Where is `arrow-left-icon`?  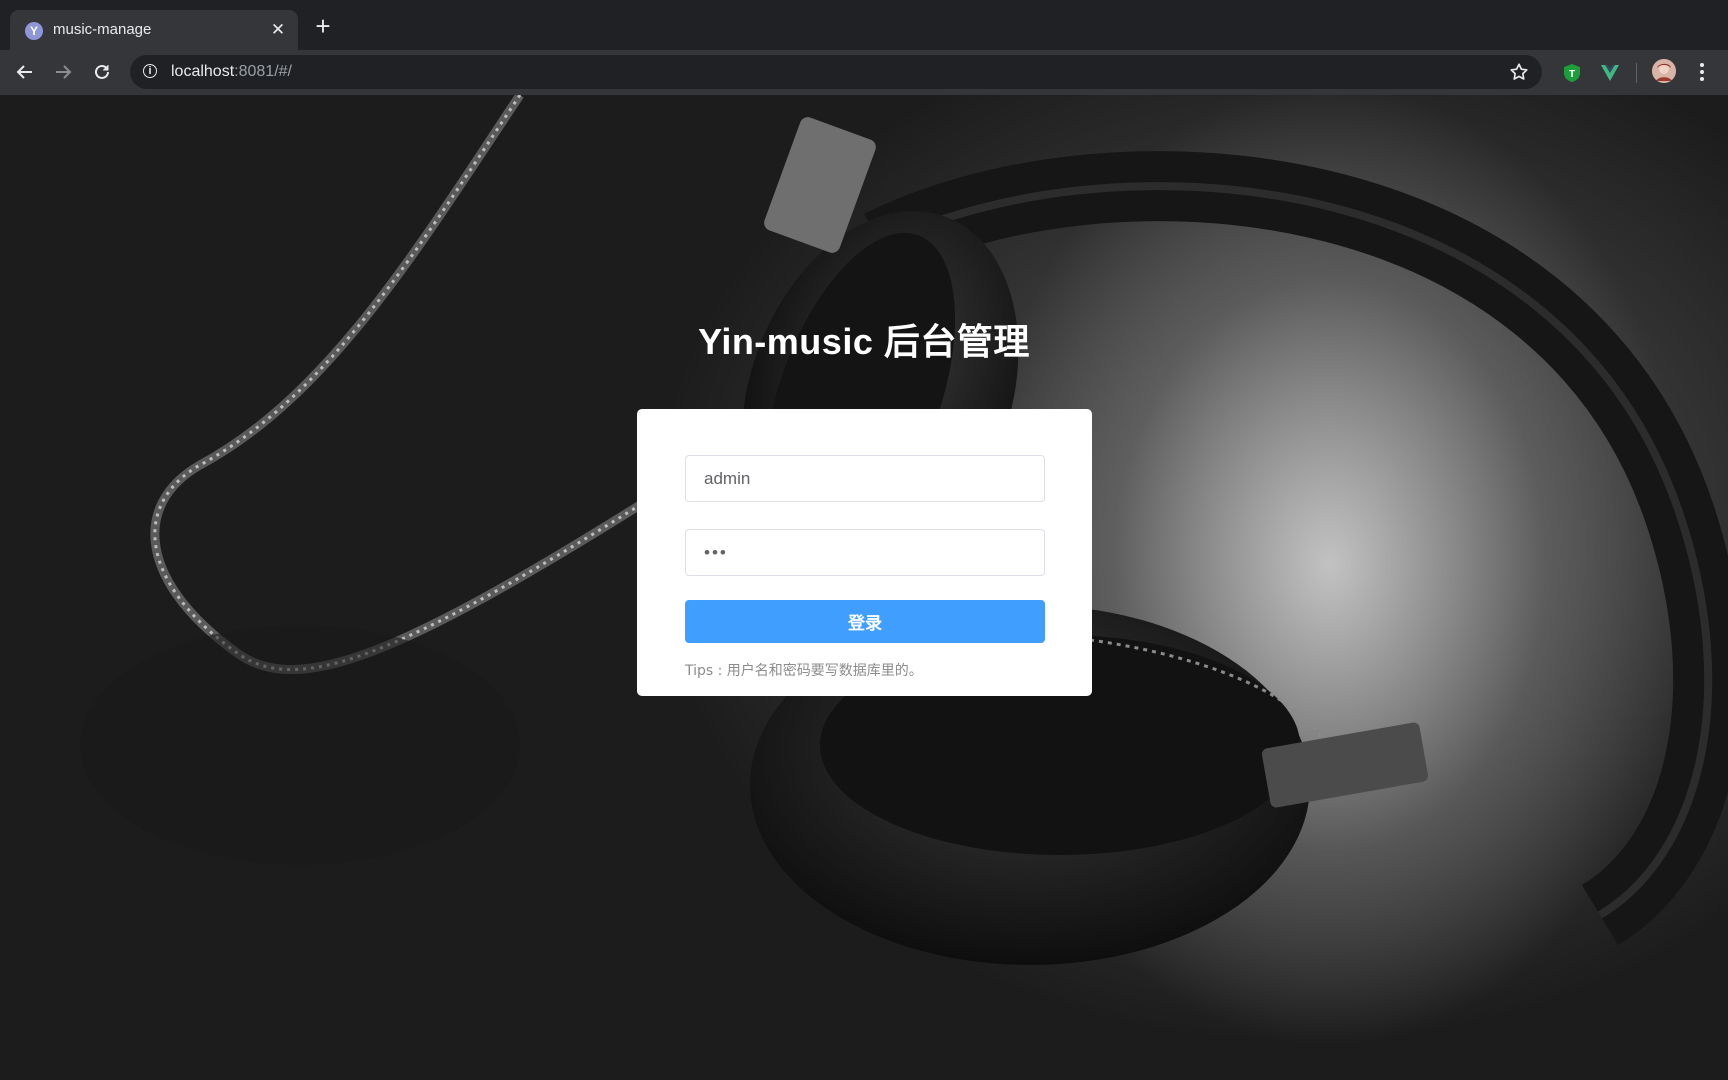
arrow-left-icon is located at coordinates (24, 72).